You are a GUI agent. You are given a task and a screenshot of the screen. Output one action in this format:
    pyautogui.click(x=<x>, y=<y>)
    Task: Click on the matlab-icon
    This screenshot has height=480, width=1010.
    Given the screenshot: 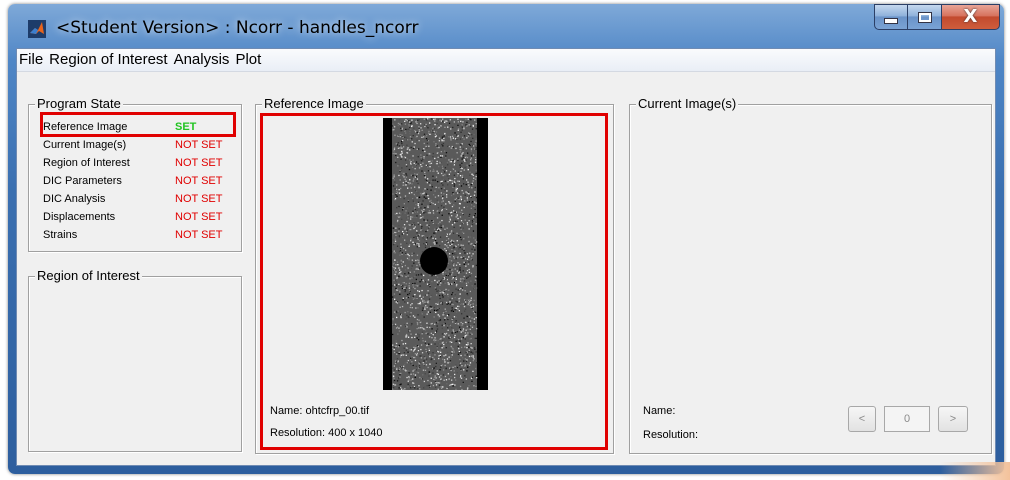 What is the action you would take?
    pyautogui.click(x=37, y=29)
    